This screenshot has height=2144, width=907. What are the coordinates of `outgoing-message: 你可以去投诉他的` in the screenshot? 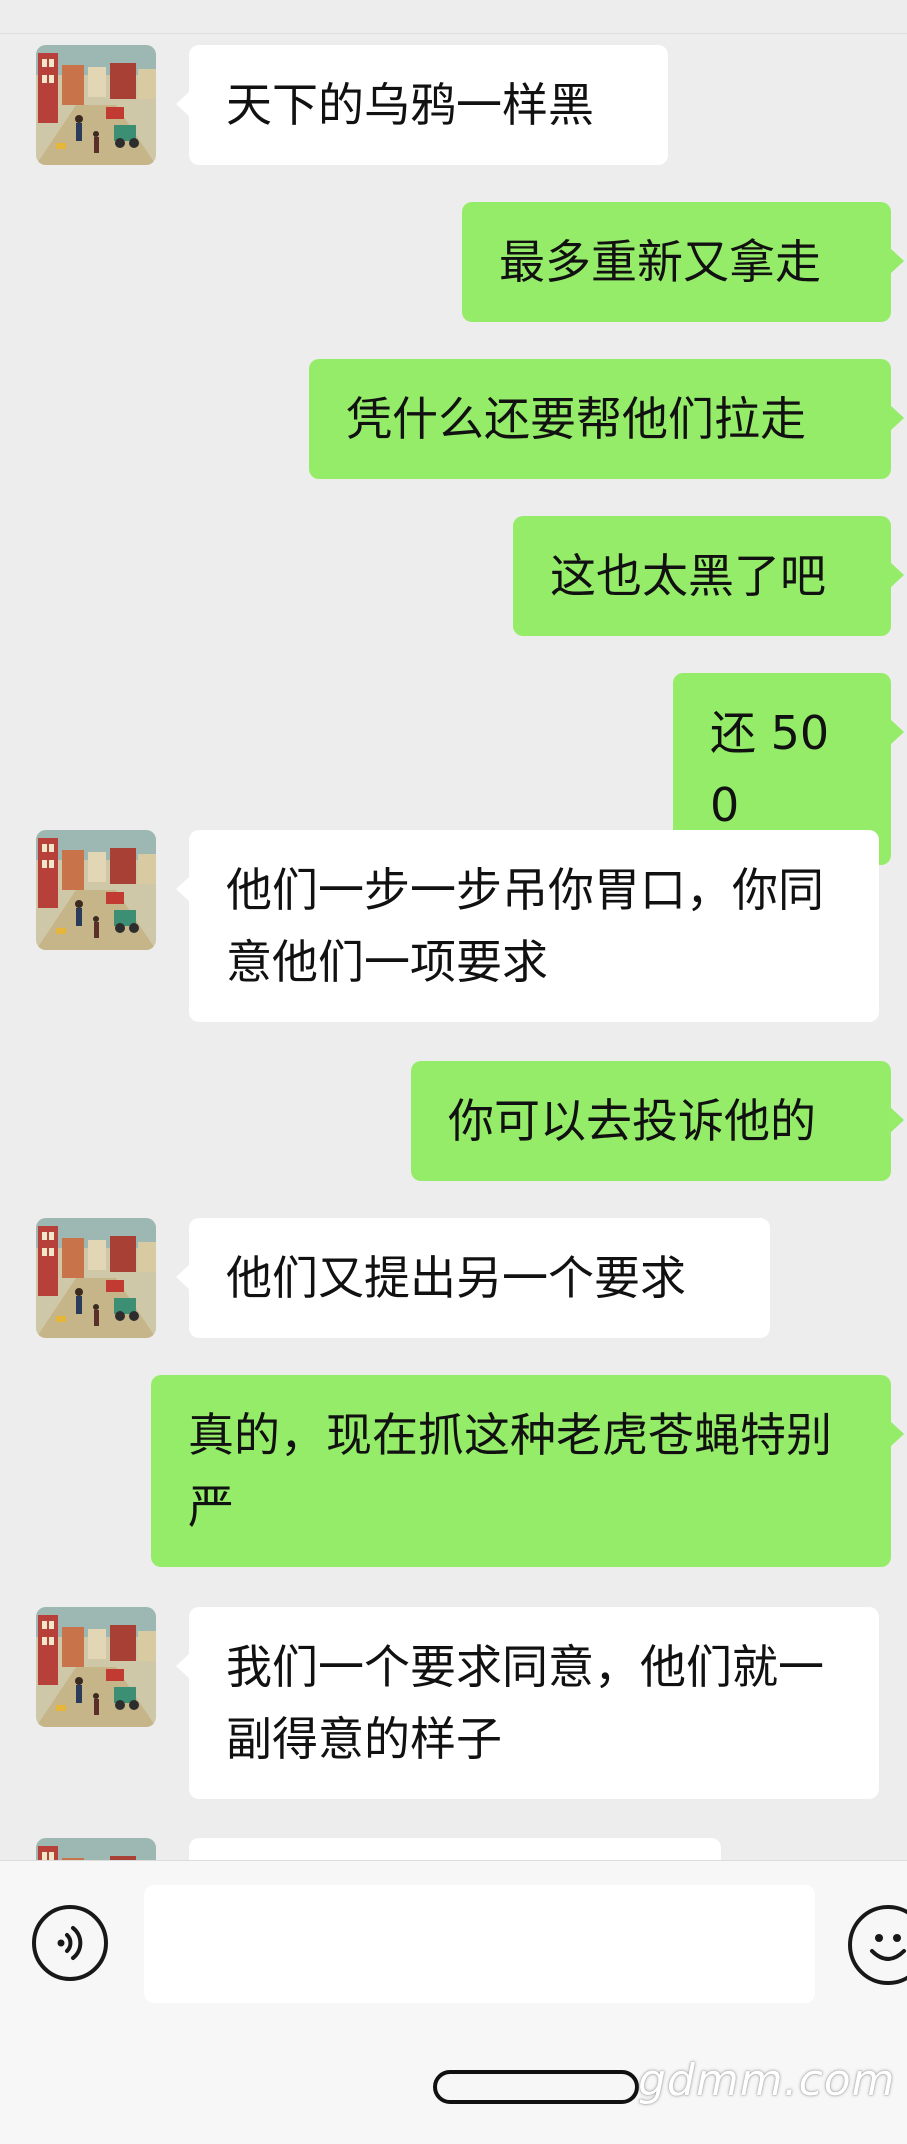 It's located at (657, 1121).